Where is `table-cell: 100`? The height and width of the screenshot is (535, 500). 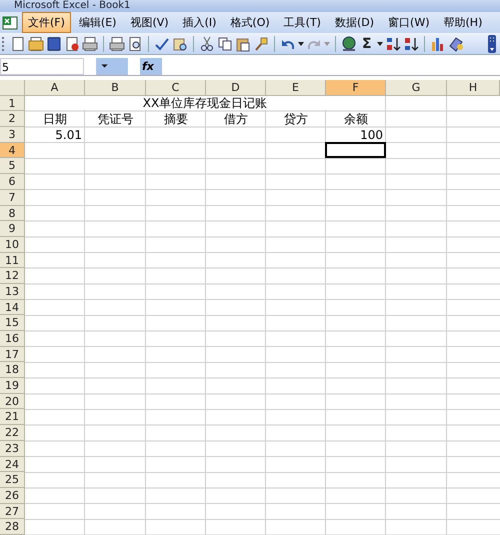 table-cell: 100 is located at coordinates (371, 135).